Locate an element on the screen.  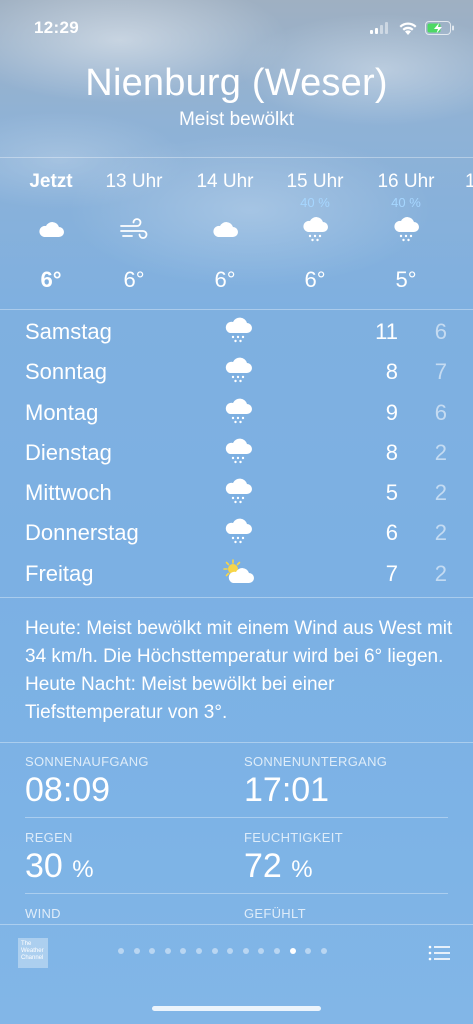
wifi-icon is located at coordinates (408, 28).